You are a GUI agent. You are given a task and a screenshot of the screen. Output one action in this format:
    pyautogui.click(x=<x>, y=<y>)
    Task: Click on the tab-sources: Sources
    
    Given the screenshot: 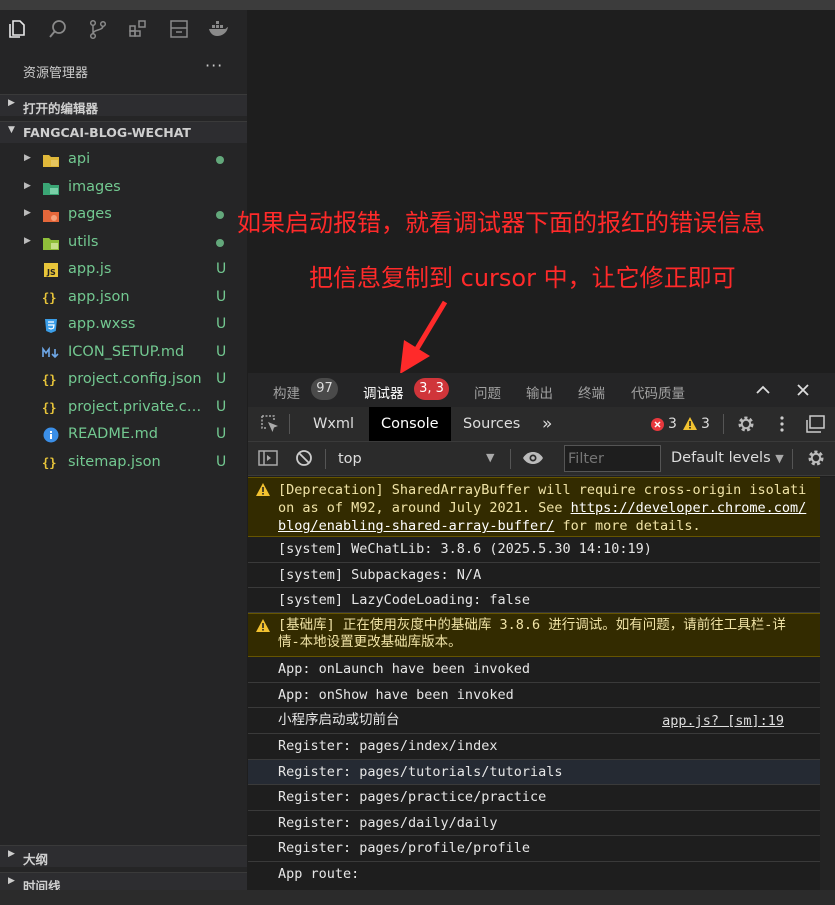 What is the action you would take?
    pyautogui.click(x=491, y=424)
    